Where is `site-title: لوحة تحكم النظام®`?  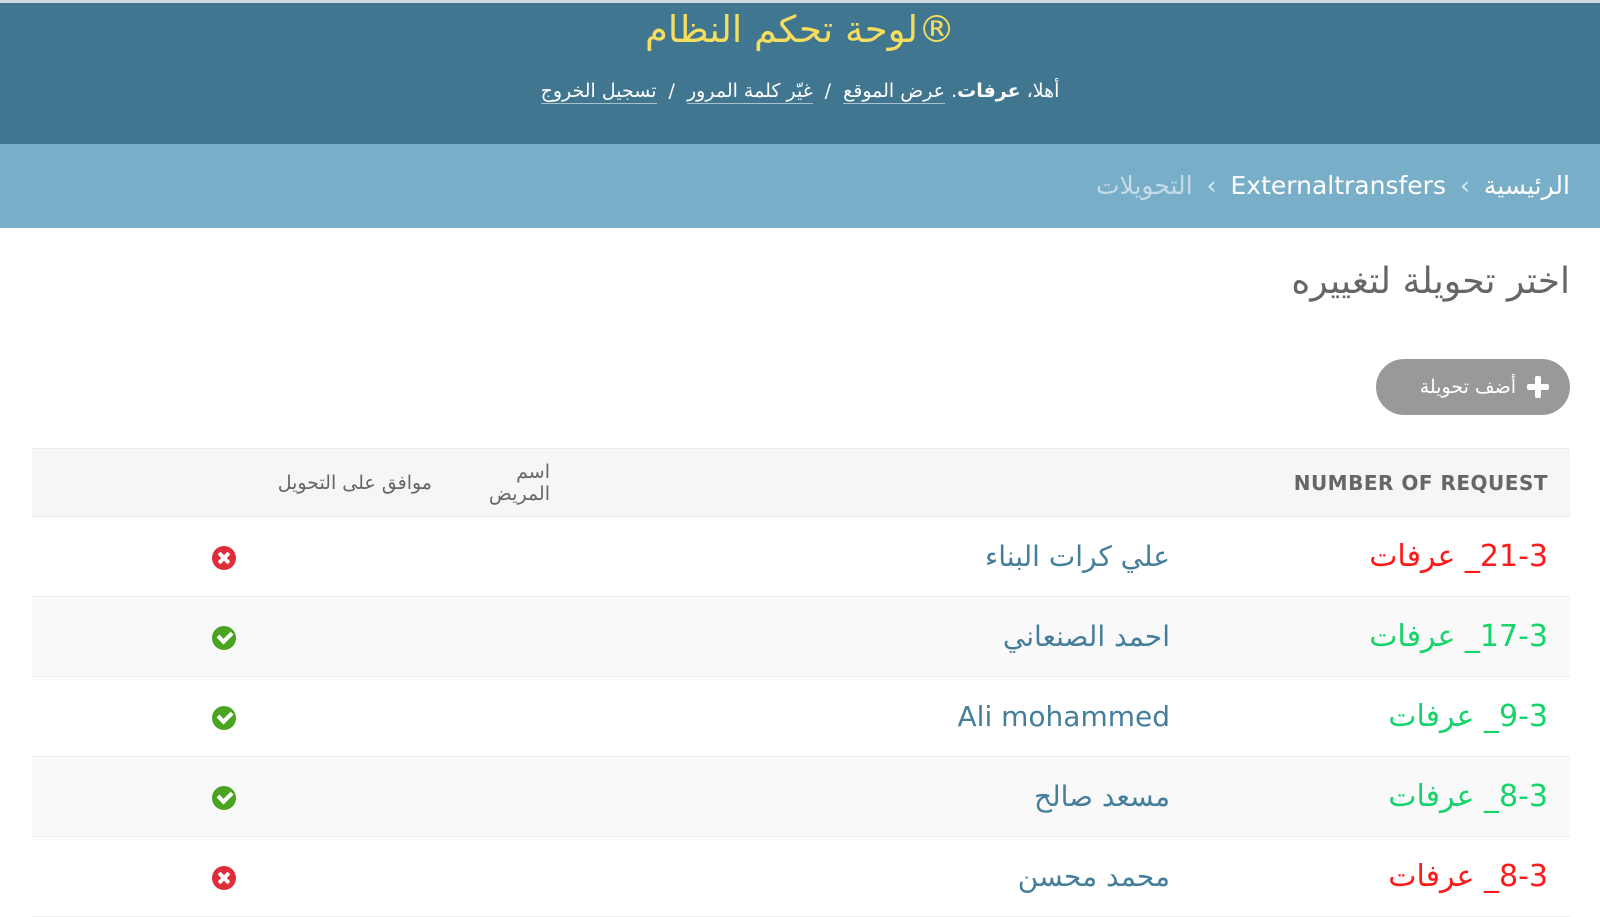
site-title: لوحة تحكم النظام® is located at coordinates (800, 30).